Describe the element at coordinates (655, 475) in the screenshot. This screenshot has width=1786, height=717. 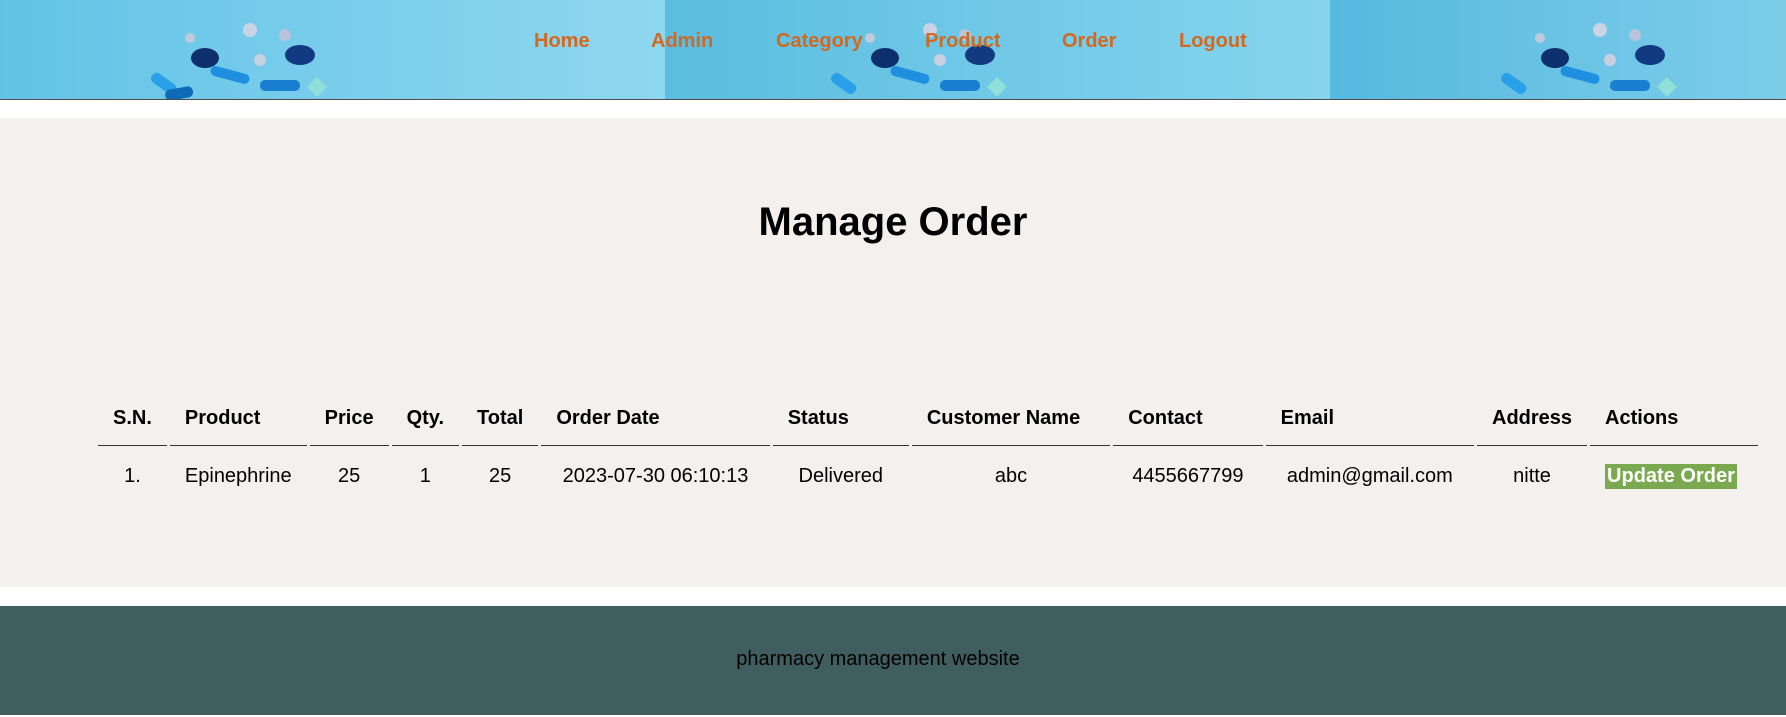
I see `cell-order-date: 2023-07-30 06:10:13` at that location.